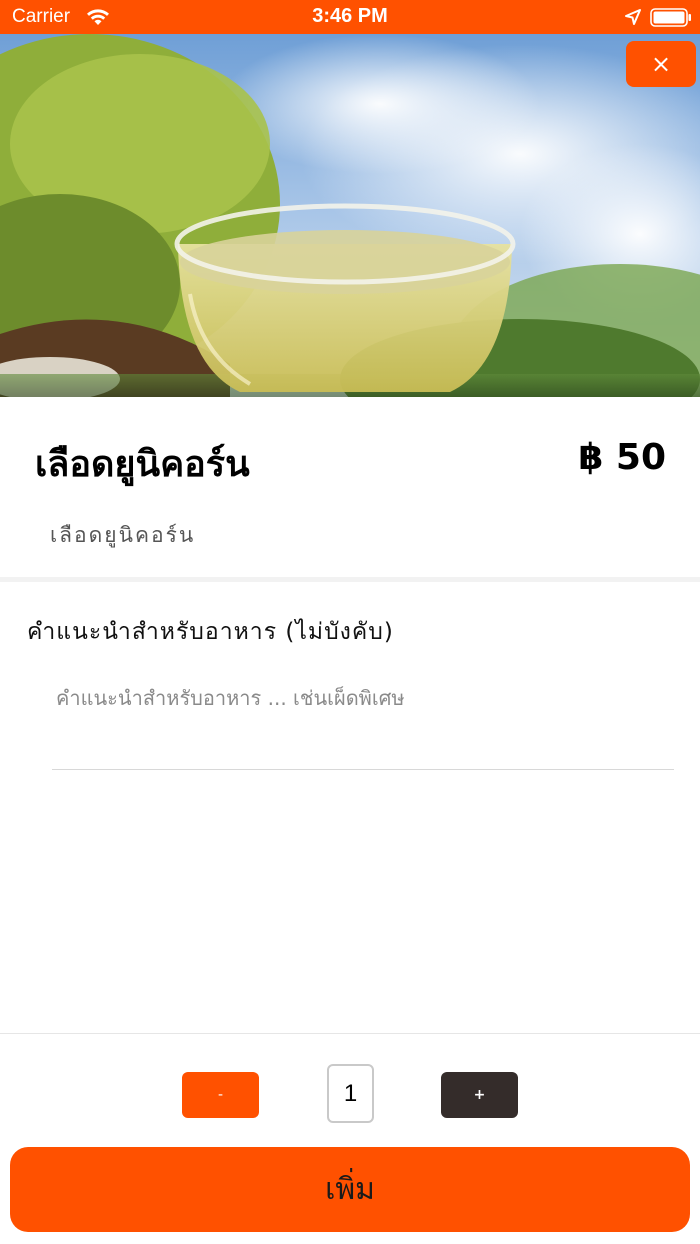 This screenshot has height=1244, width=700. I want to click on product-description: เลือดยูนิคอร์น, so click(123, 535).